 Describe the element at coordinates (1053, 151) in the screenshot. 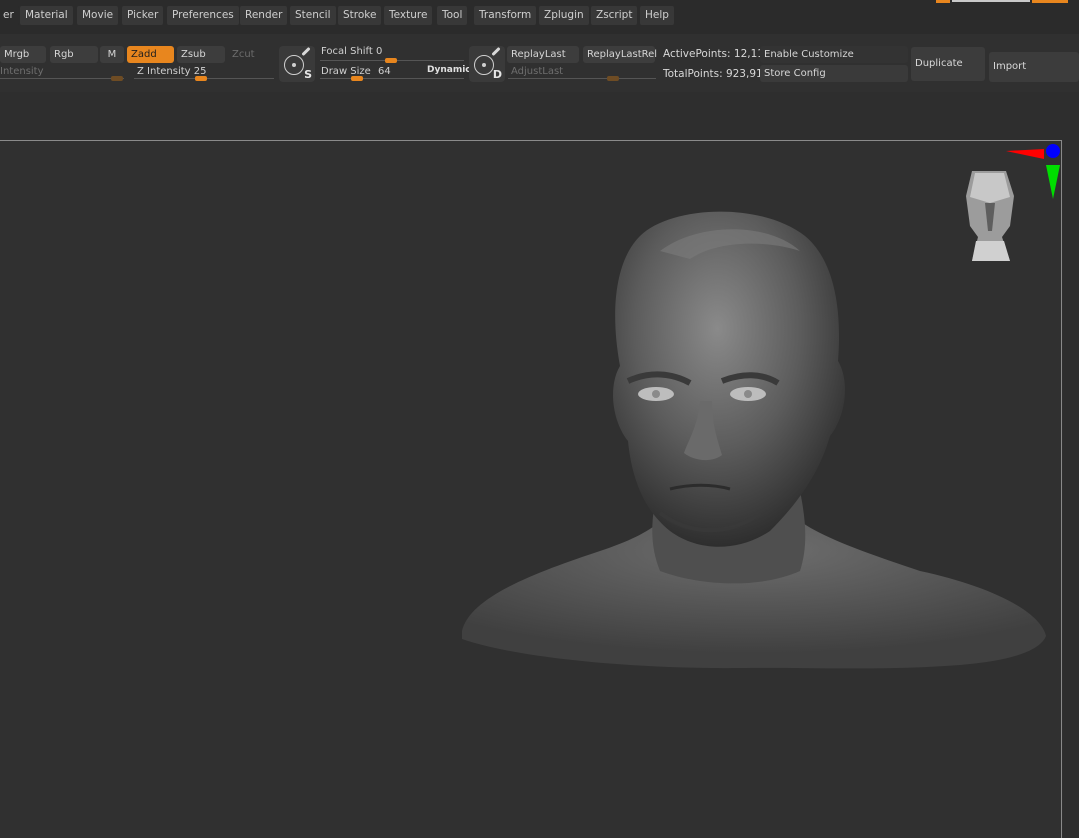

I see `axis-z-dot` at that location.